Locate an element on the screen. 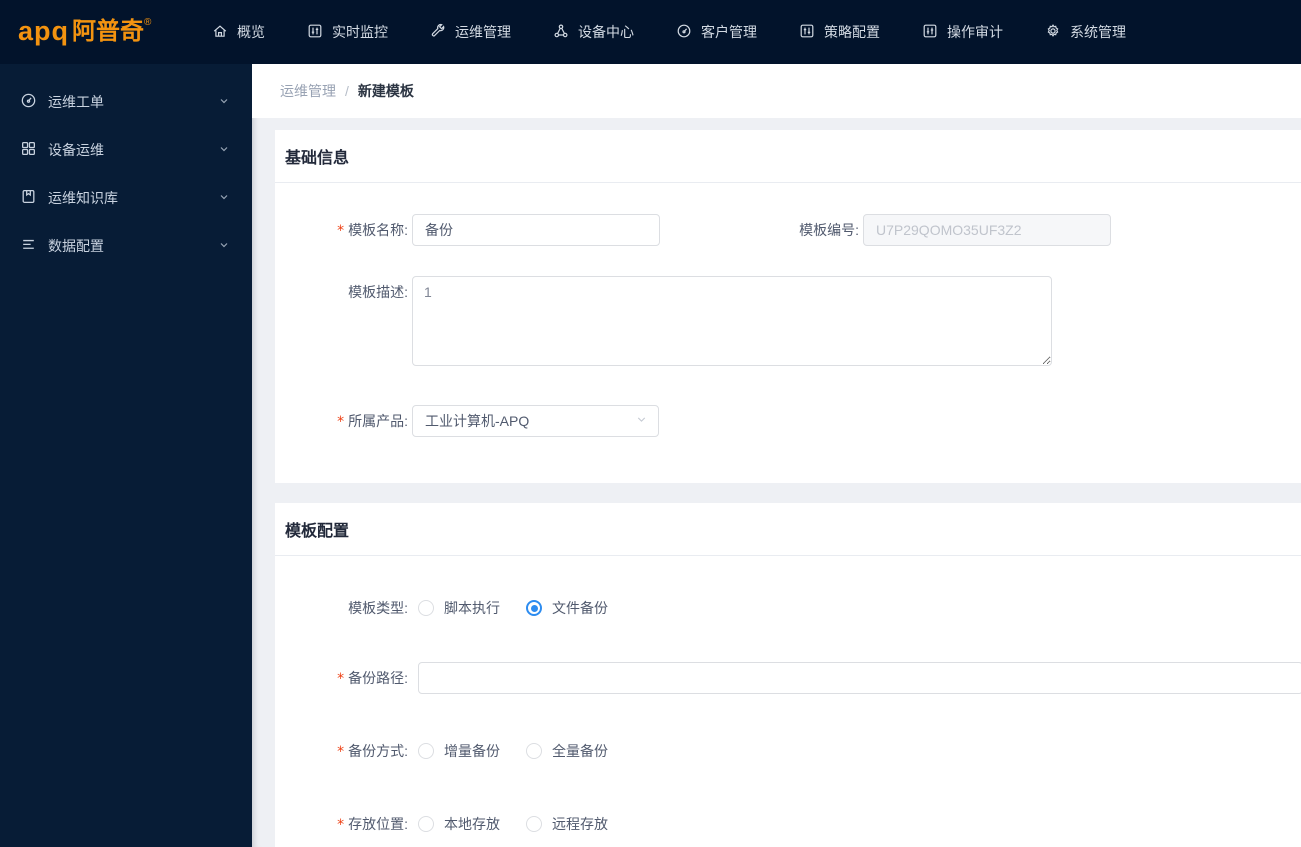 The image size is (1301, 847). brand-logo: apq 阿普奇 ® is located at coordinates (100, 32).